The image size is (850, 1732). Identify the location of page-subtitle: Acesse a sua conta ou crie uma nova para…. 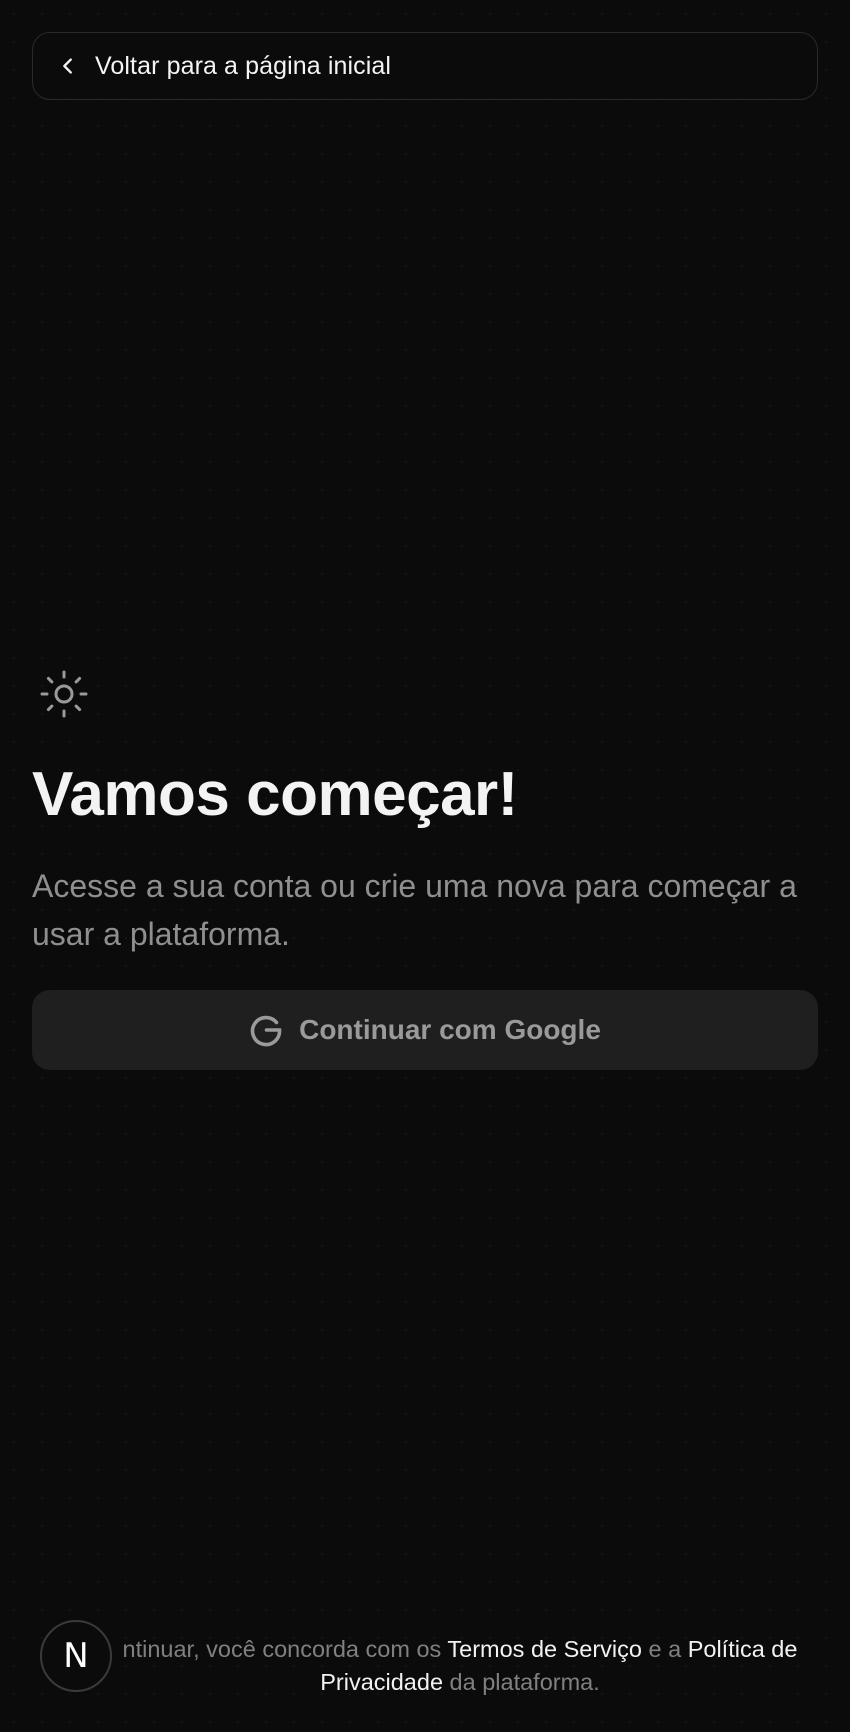
(414, 910).